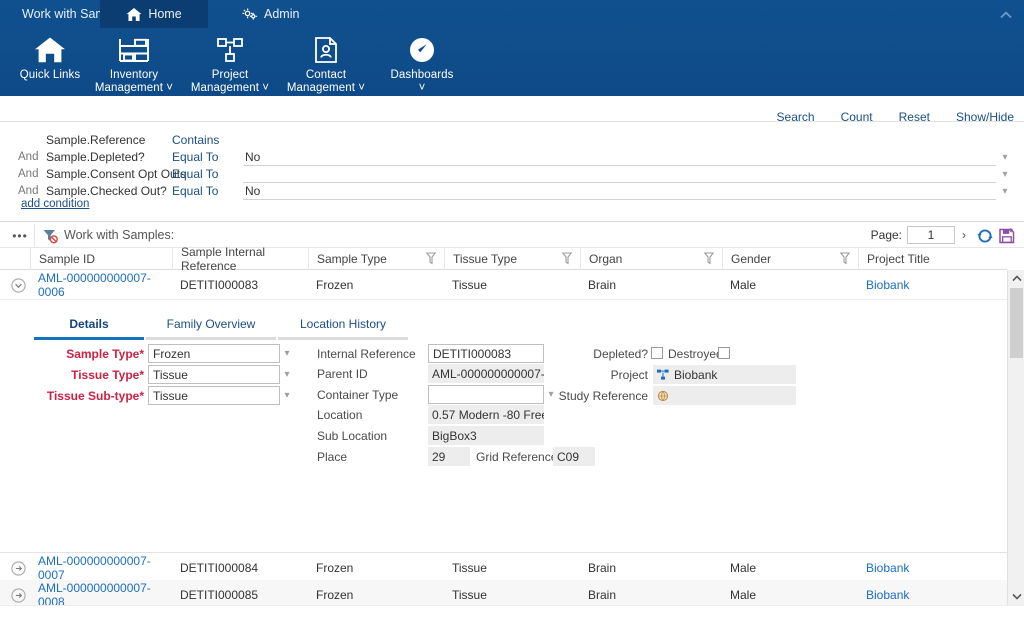 The image size is (1024, 623). Describe the element at coordinates (651, 259) in the screenshot. I see `grid-header-organ: Organ` at that location.